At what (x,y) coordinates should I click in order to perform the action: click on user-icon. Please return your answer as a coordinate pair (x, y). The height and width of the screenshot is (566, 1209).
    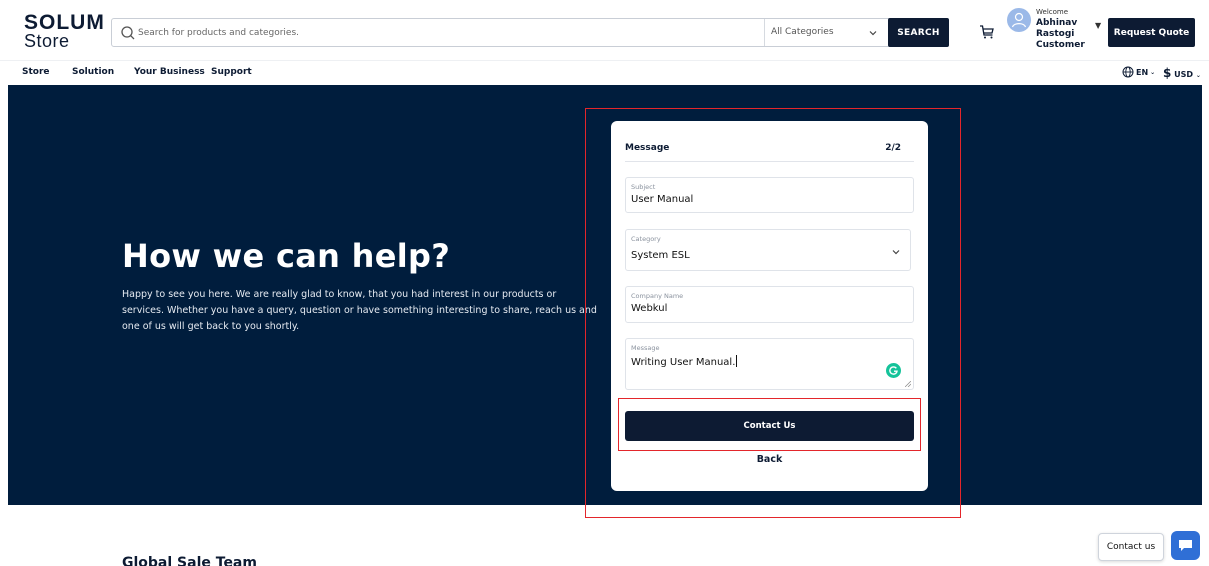
    Looking at the image, I should click on (1019, 20).